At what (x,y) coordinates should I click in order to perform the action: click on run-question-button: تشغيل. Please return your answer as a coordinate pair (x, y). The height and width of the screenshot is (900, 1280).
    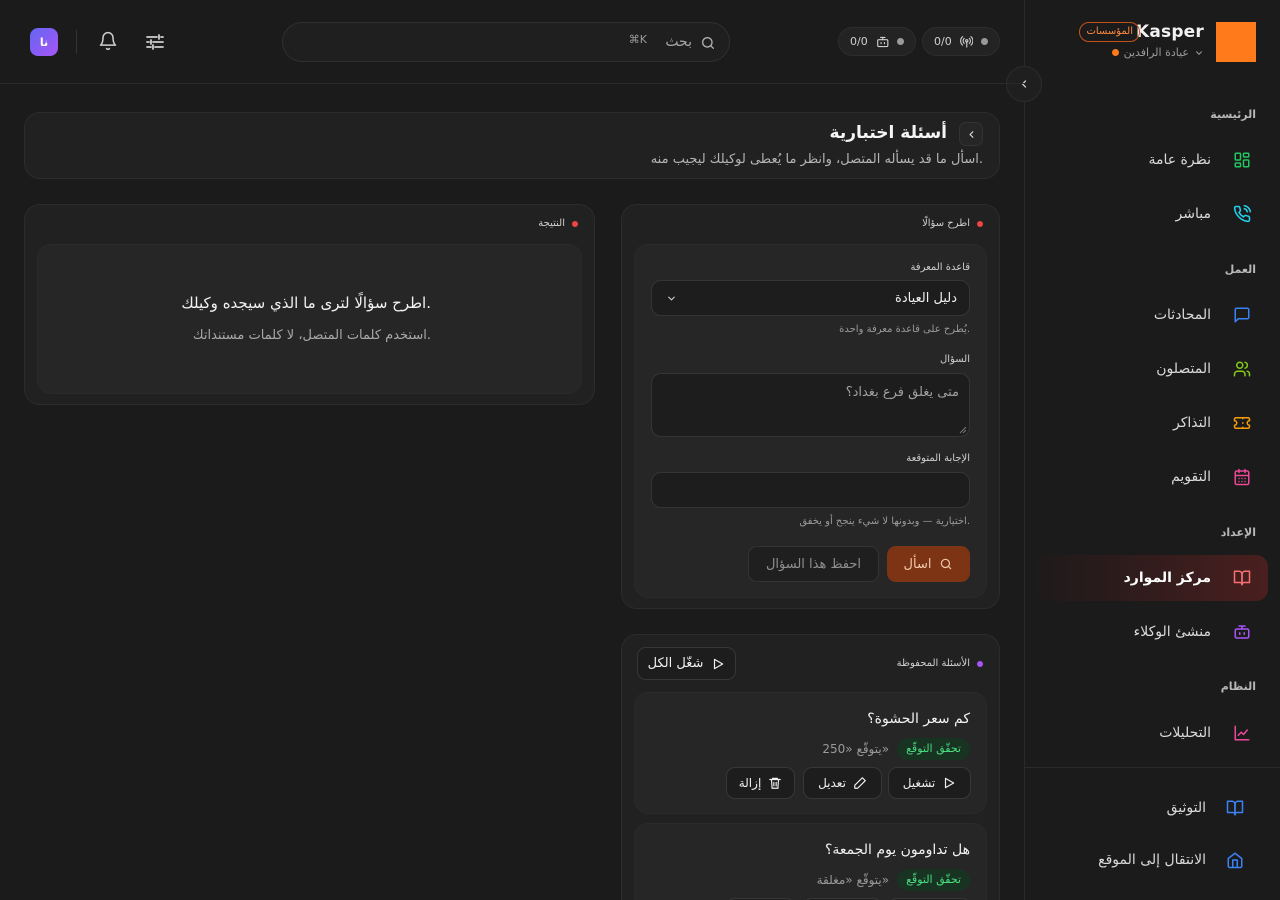
    Looking at the image, I should click on (929, 783).